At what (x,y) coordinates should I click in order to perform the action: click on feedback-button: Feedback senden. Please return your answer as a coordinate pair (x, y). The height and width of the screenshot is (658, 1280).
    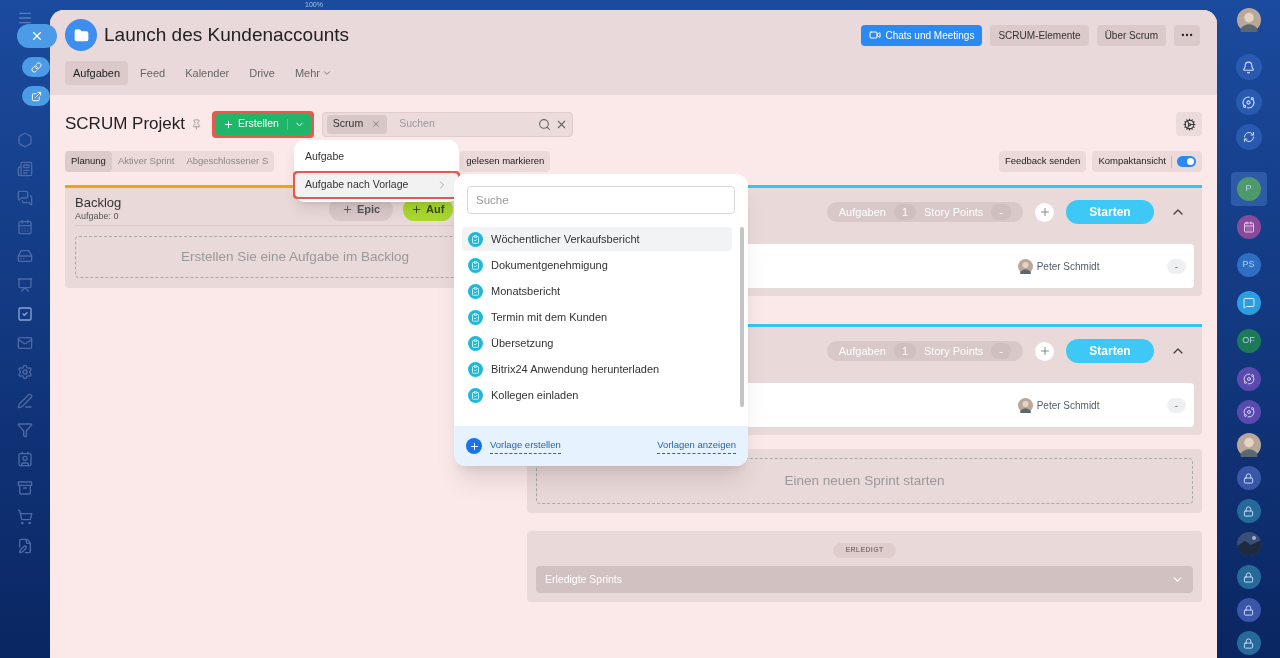
    Looking at the image, I should click on (1042, 161).